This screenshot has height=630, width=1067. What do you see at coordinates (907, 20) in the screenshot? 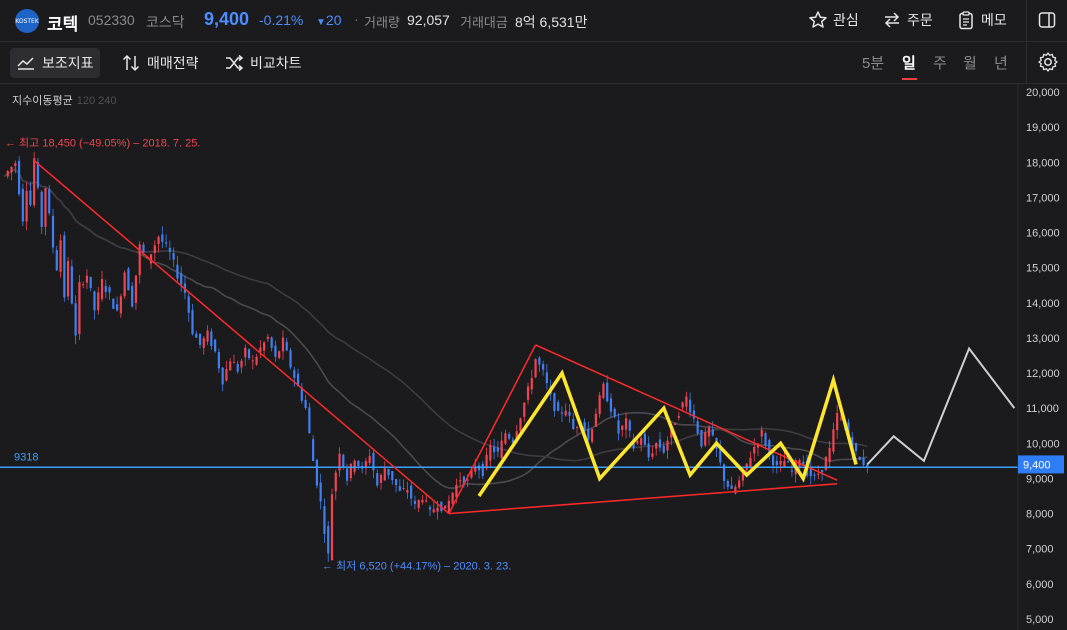
I see `order-button: 주문` at bounding box center [907, 20].